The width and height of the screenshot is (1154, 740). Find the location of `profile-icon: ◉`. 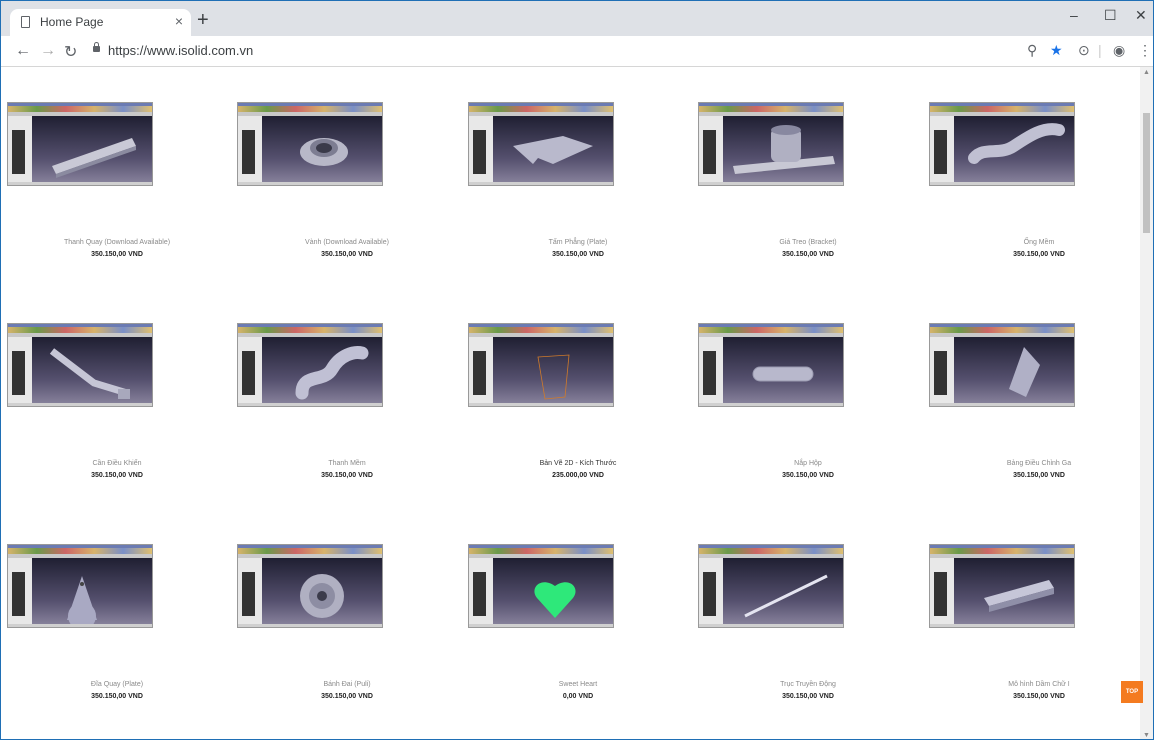

profile-icon: ◉ is located at coordinates (1119, 50).